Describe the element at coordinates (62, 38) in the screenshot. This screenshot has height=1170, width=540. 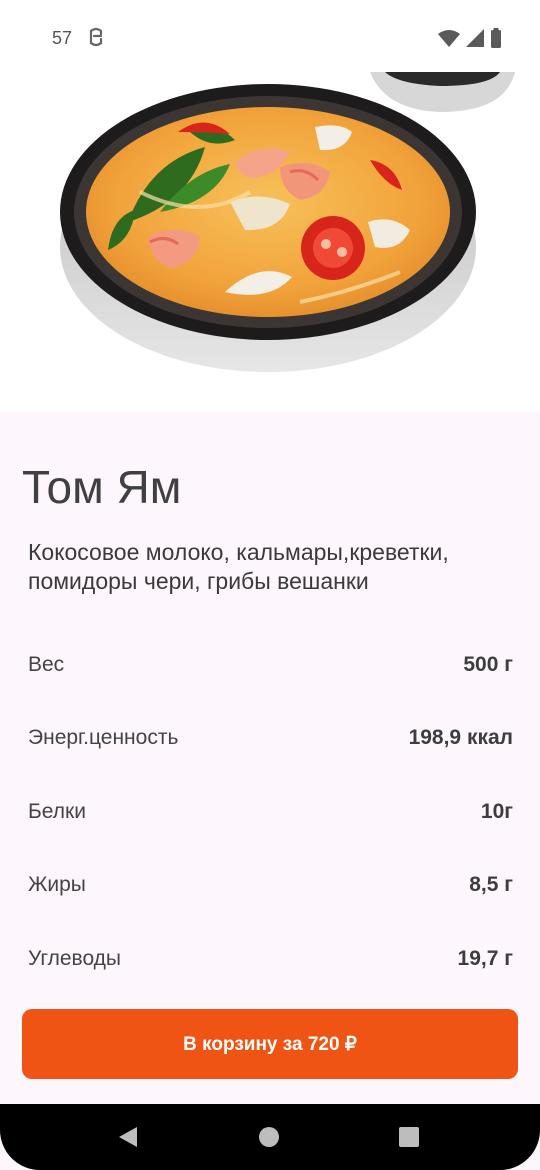
I see `status-time: 57` at that location.